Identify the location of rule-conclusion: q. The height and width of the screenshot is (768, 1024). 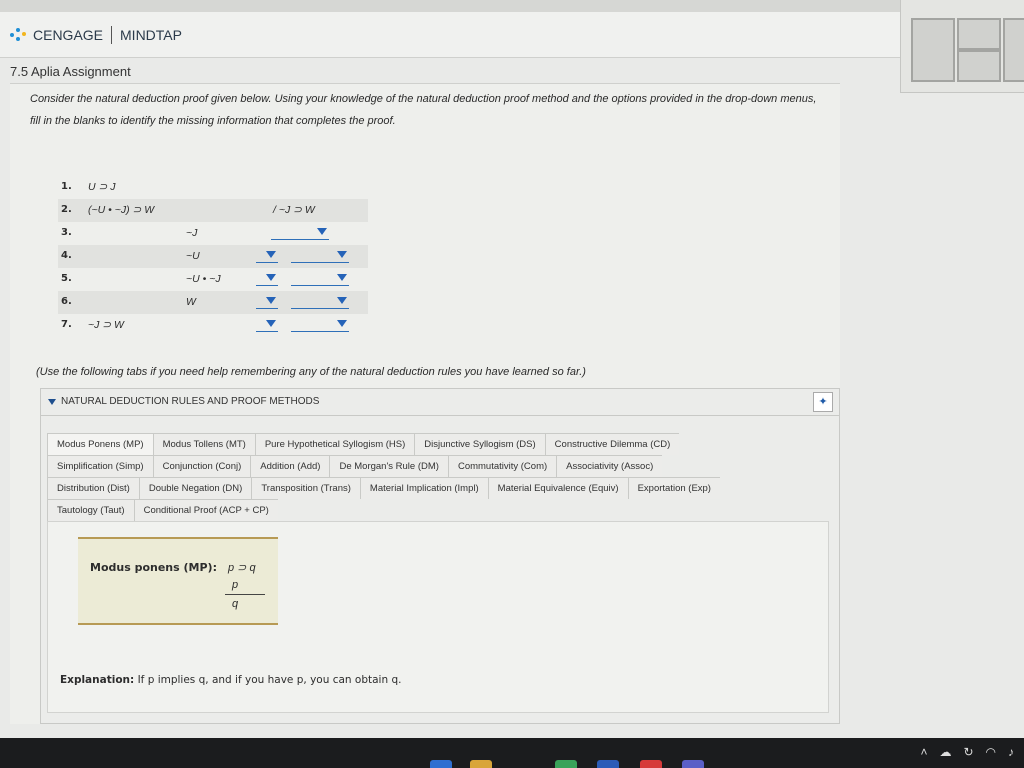
(235, 604).